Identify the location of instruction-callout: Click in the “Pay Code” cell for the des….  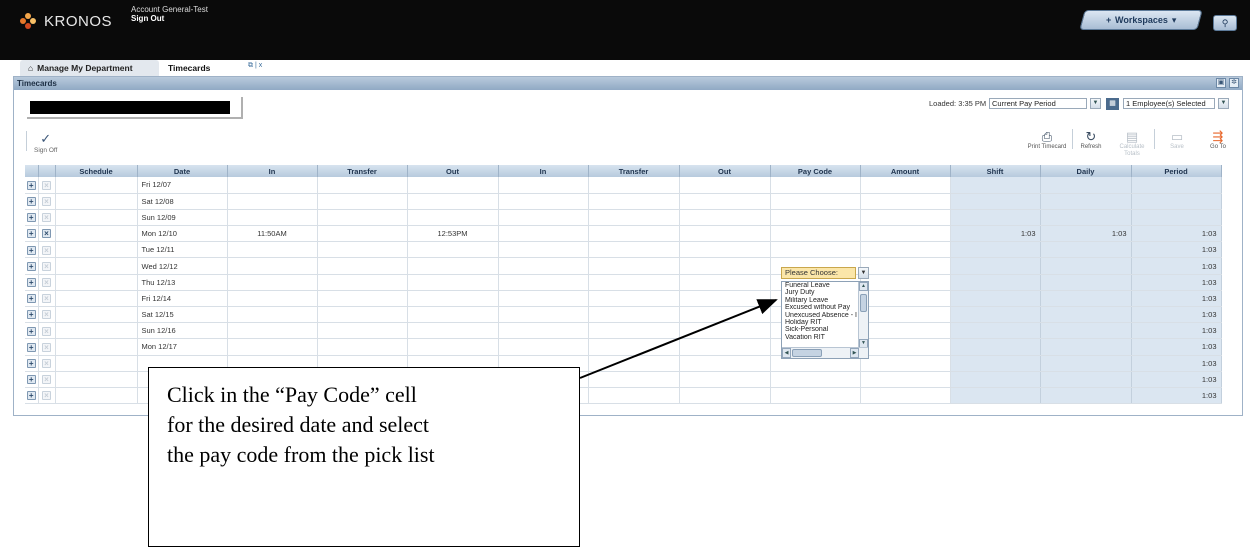
(364, 457).